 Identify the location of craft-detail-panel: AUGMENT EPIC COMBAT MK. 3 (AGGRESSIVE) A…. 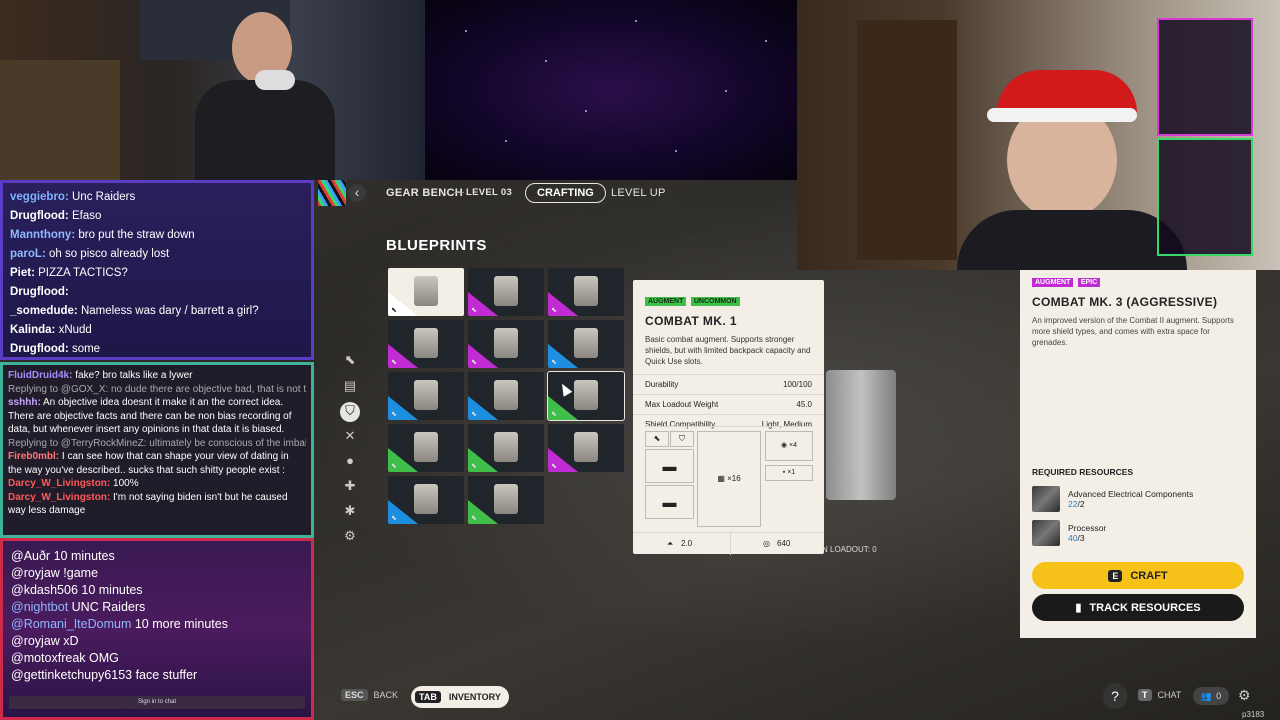
(1138, 454).